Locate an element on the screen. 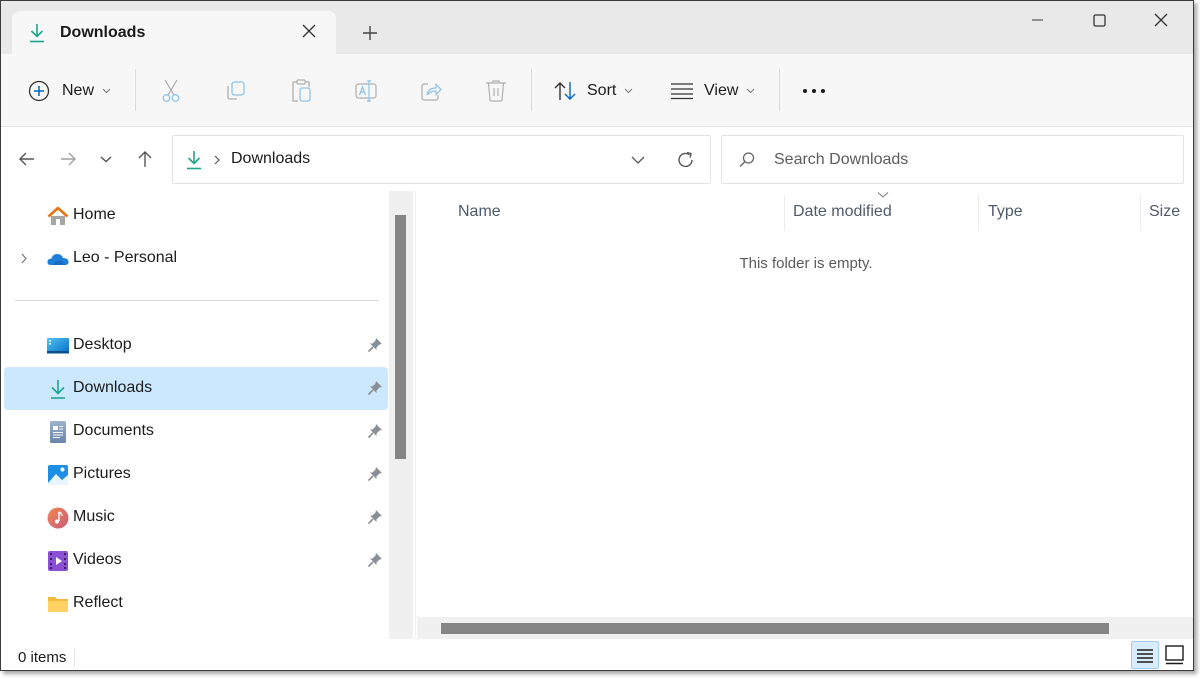 The width and height of the screenshot is (1200, 678). tiles-view-icon is located at coordinates (1174, 655).